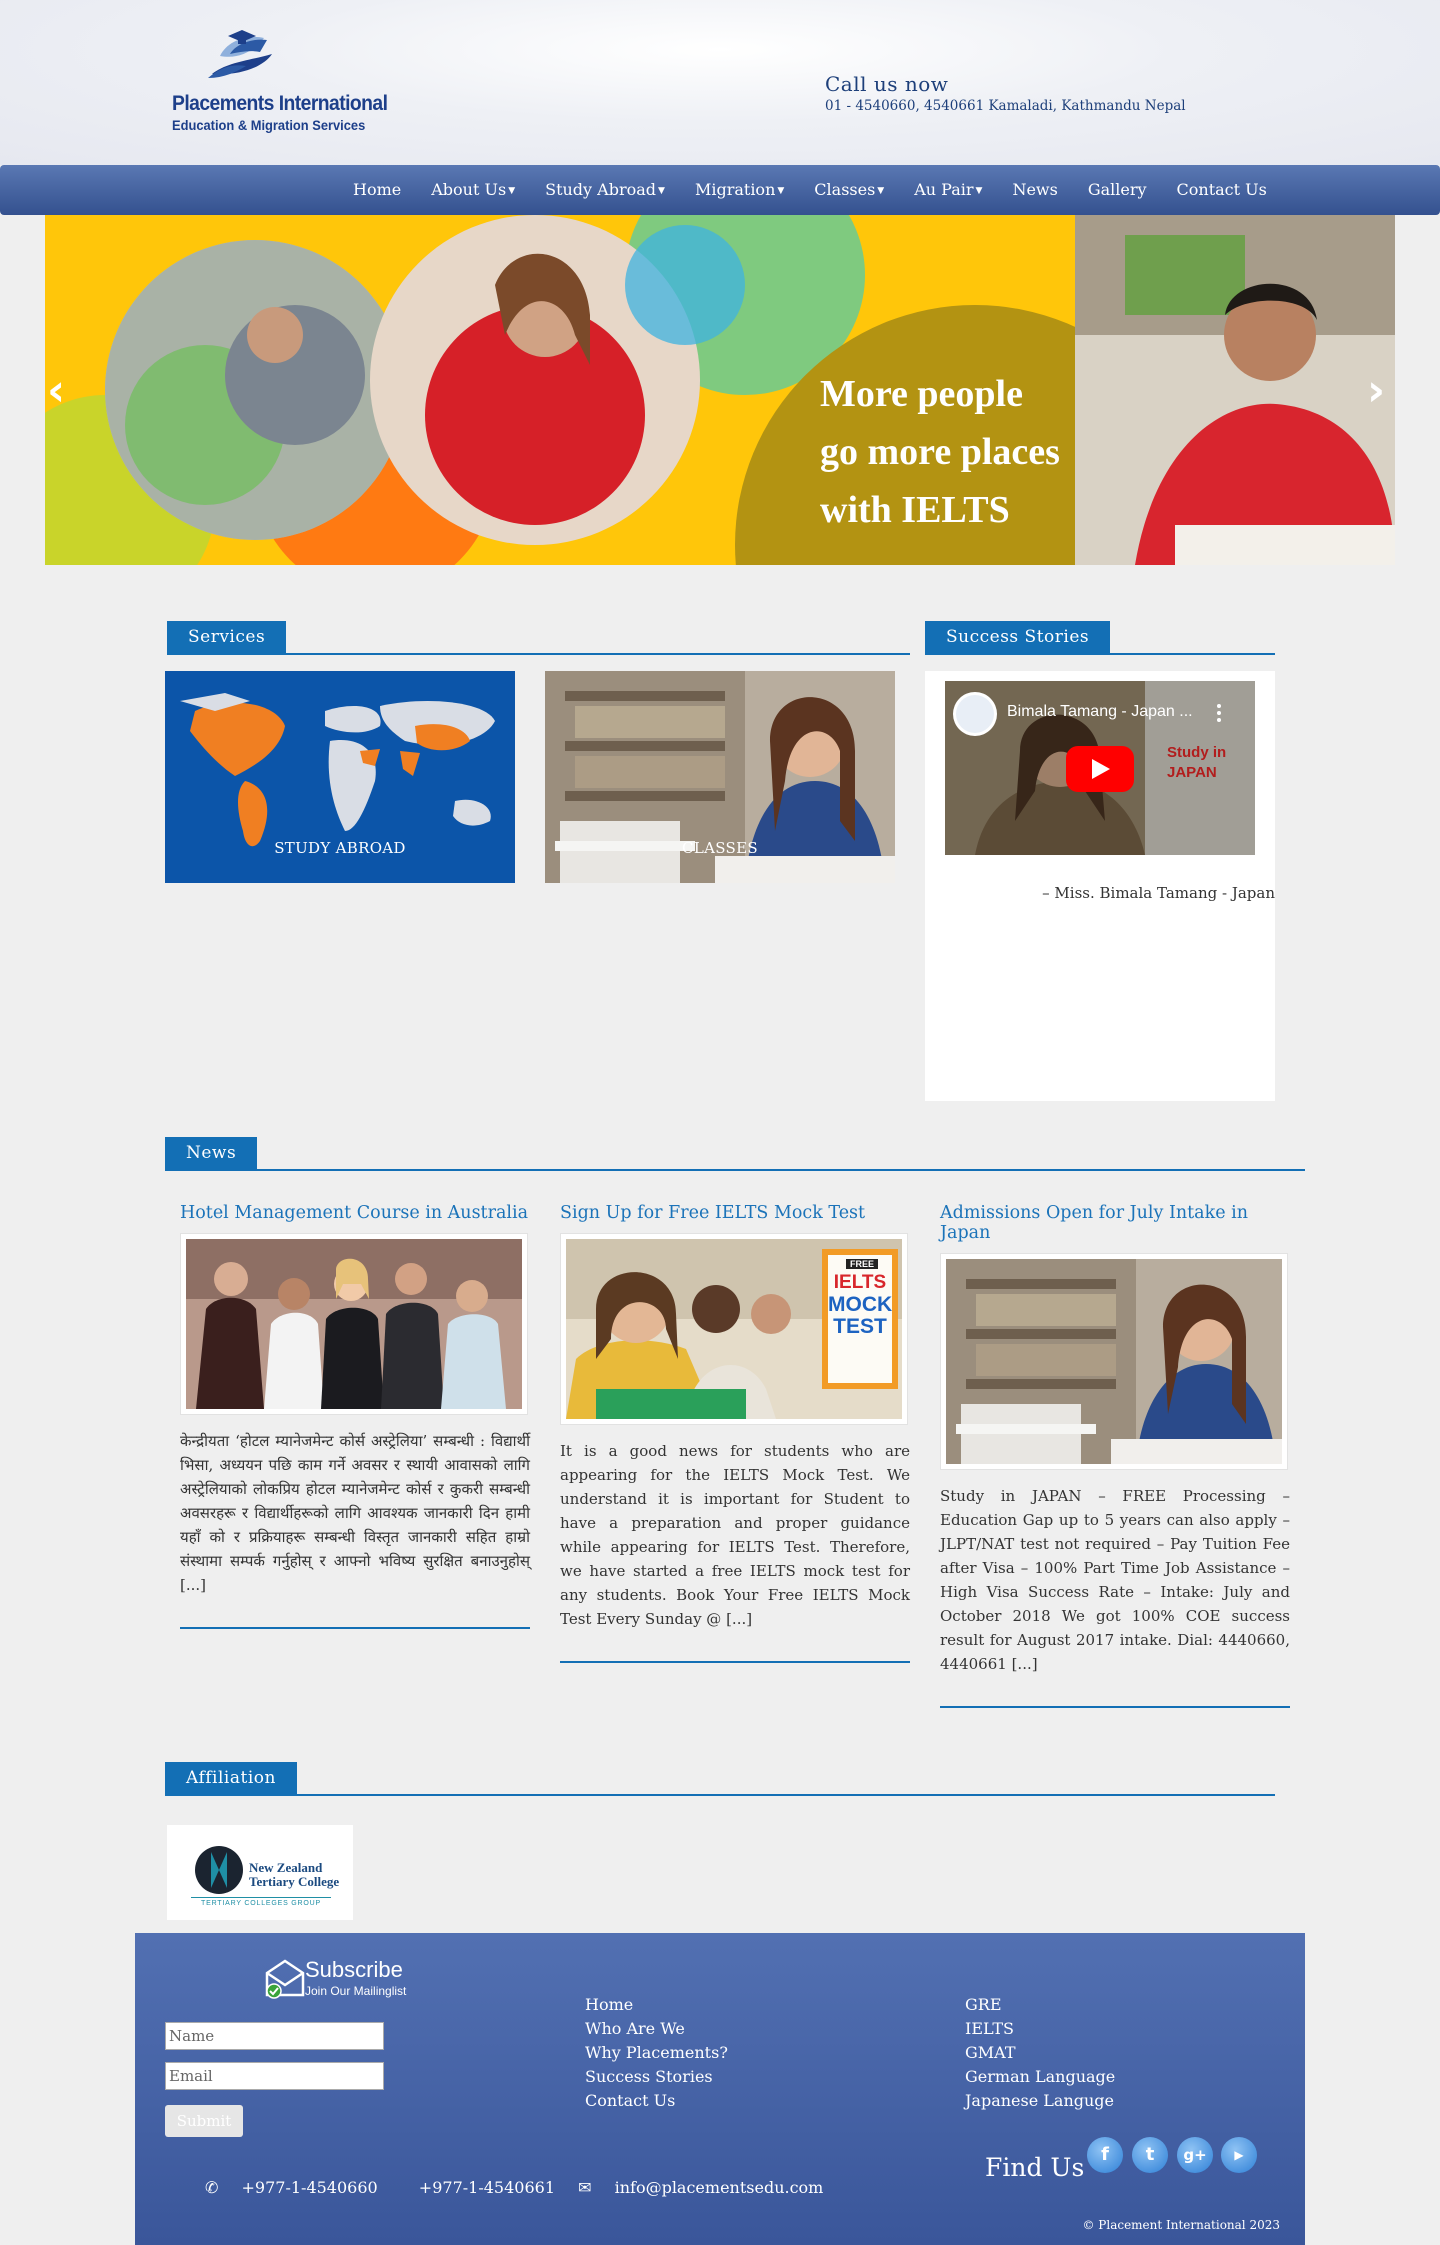  I want to click on nav-contact-us: Contact Us, so click(1222, 190).